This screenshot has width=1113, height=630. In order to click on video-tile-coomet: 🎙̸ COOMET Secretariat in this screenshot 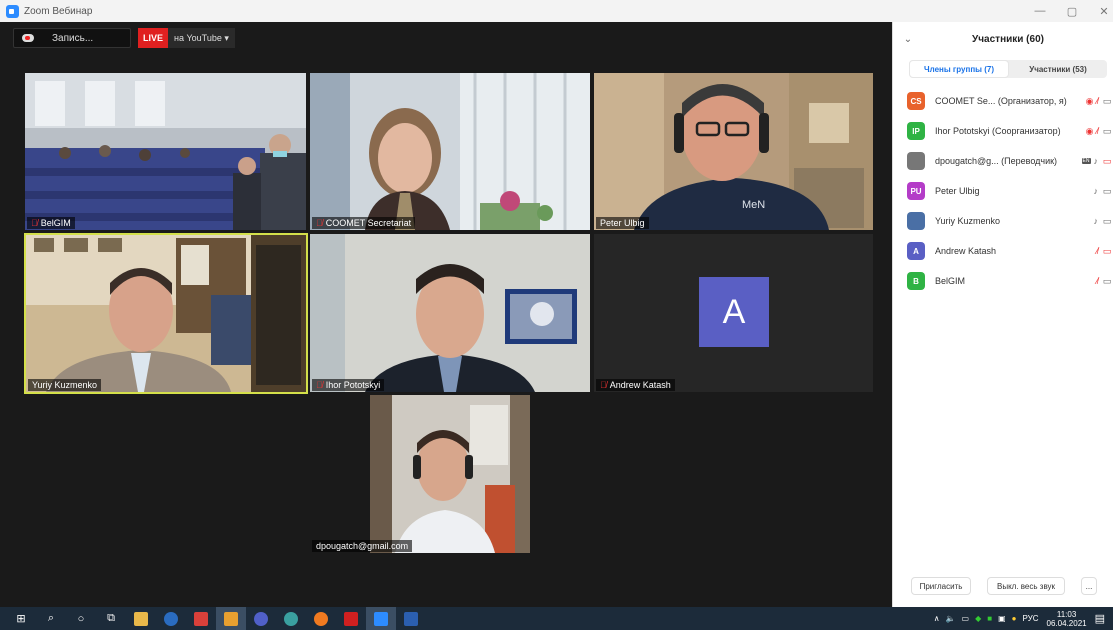, I will do `click(450, 151)`.